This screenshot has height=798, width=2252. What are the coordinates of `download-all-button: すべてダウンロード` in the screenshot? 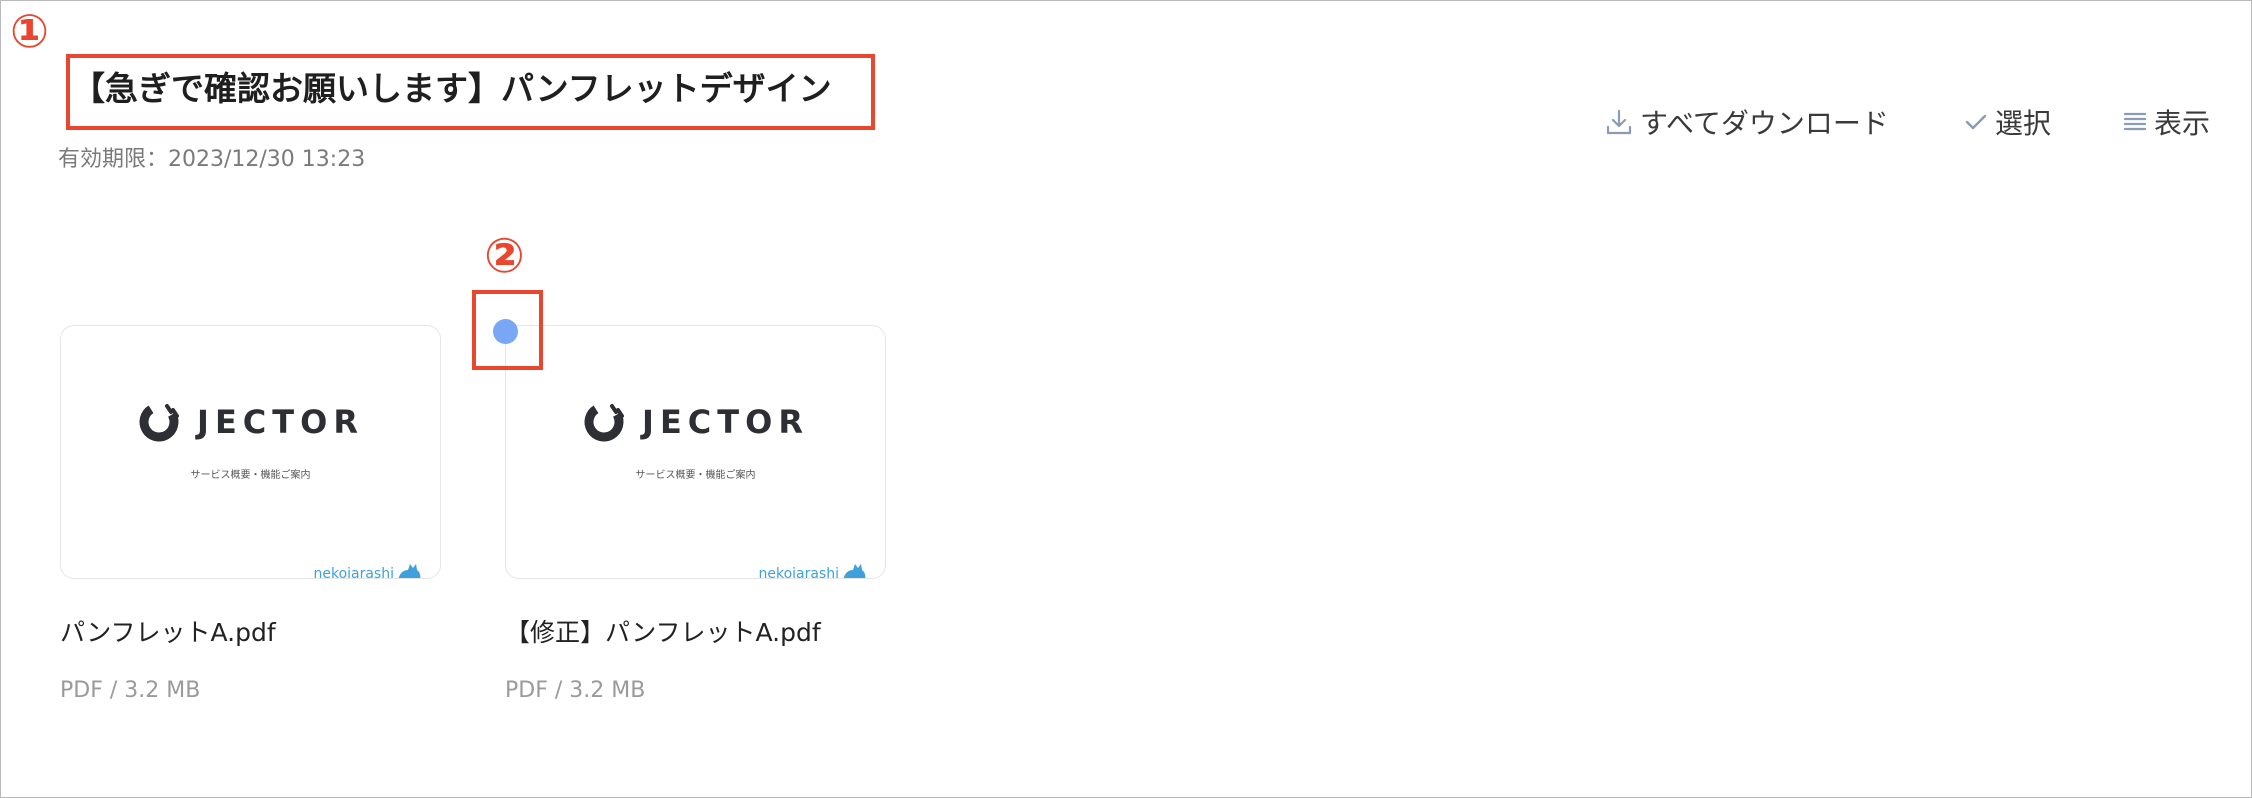 It's located at (1746, 122).